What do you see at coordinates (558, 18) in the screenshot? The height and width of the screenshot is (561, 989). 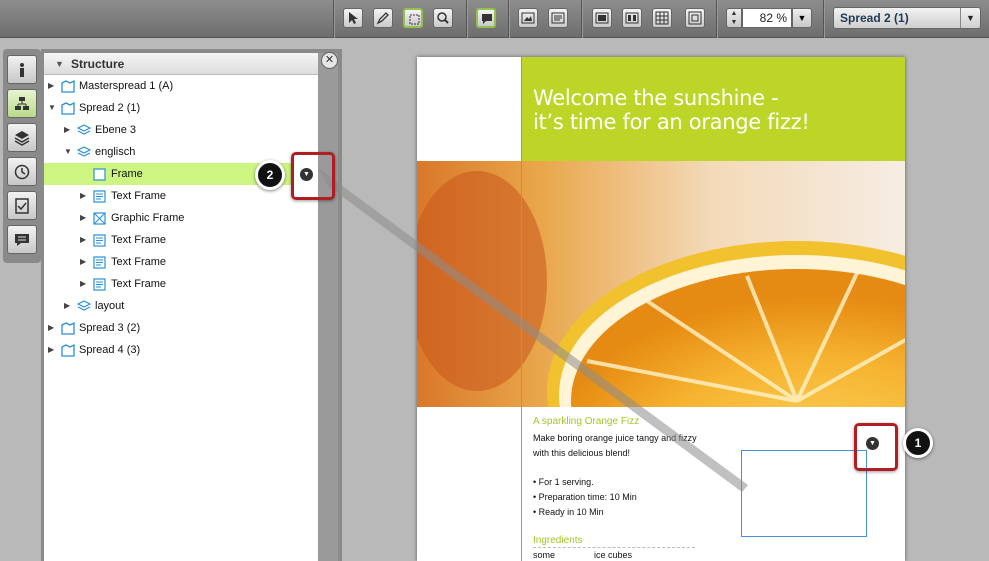 I see `text-view-button` at bounding box center [558, 18].